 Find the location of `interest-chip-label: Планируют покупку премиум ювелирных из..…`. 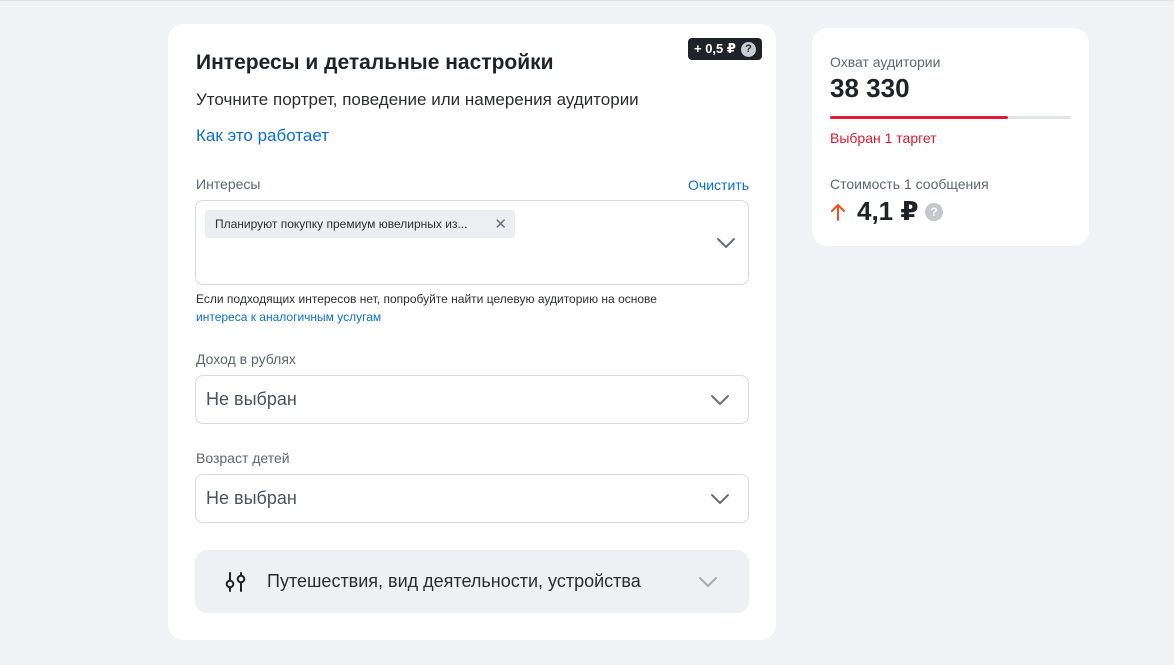

interest-chip-label: Планируют покупку премиум ювелирных из..… is located at coordinates (341, 224).